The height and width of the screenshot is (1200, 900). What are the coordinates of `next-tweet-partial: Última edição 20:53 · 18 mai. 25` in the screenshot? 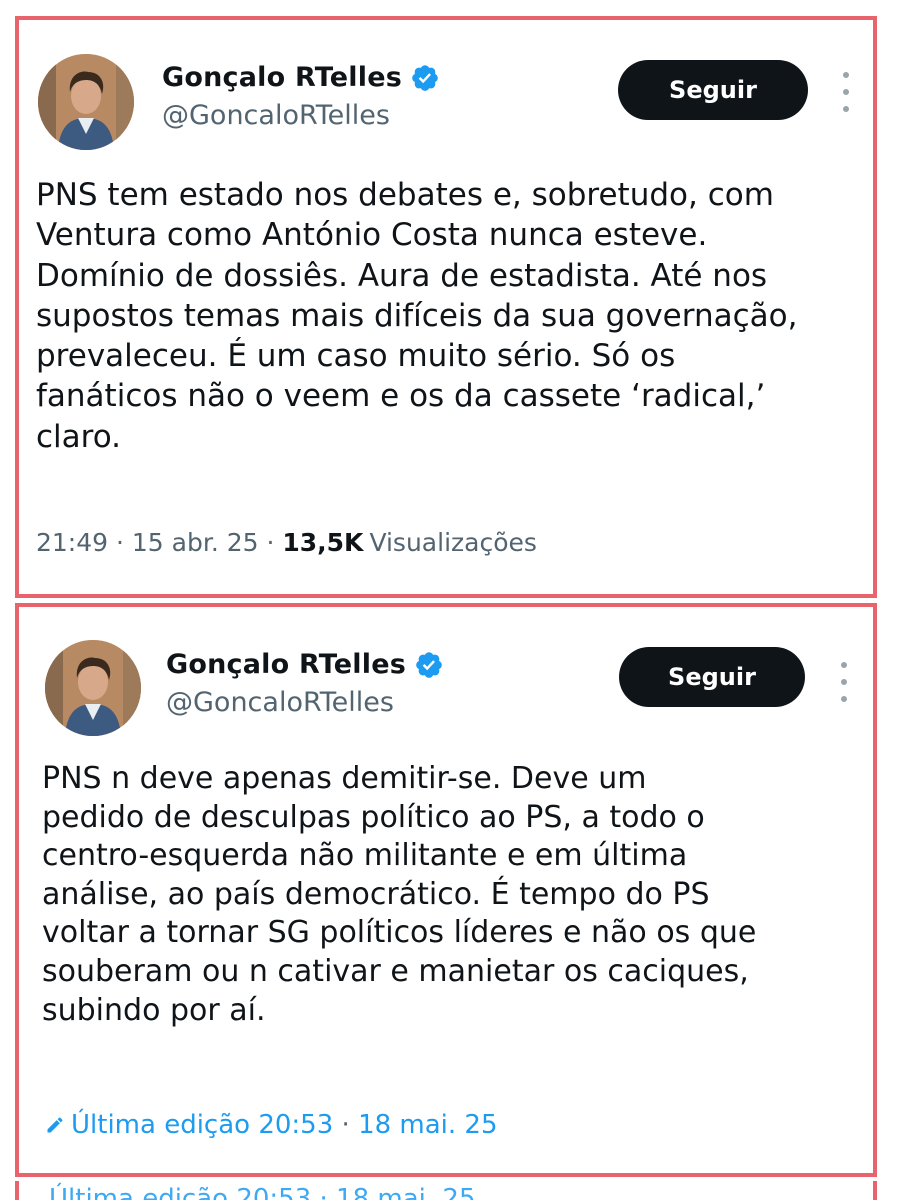 It's located at (446, 1190).